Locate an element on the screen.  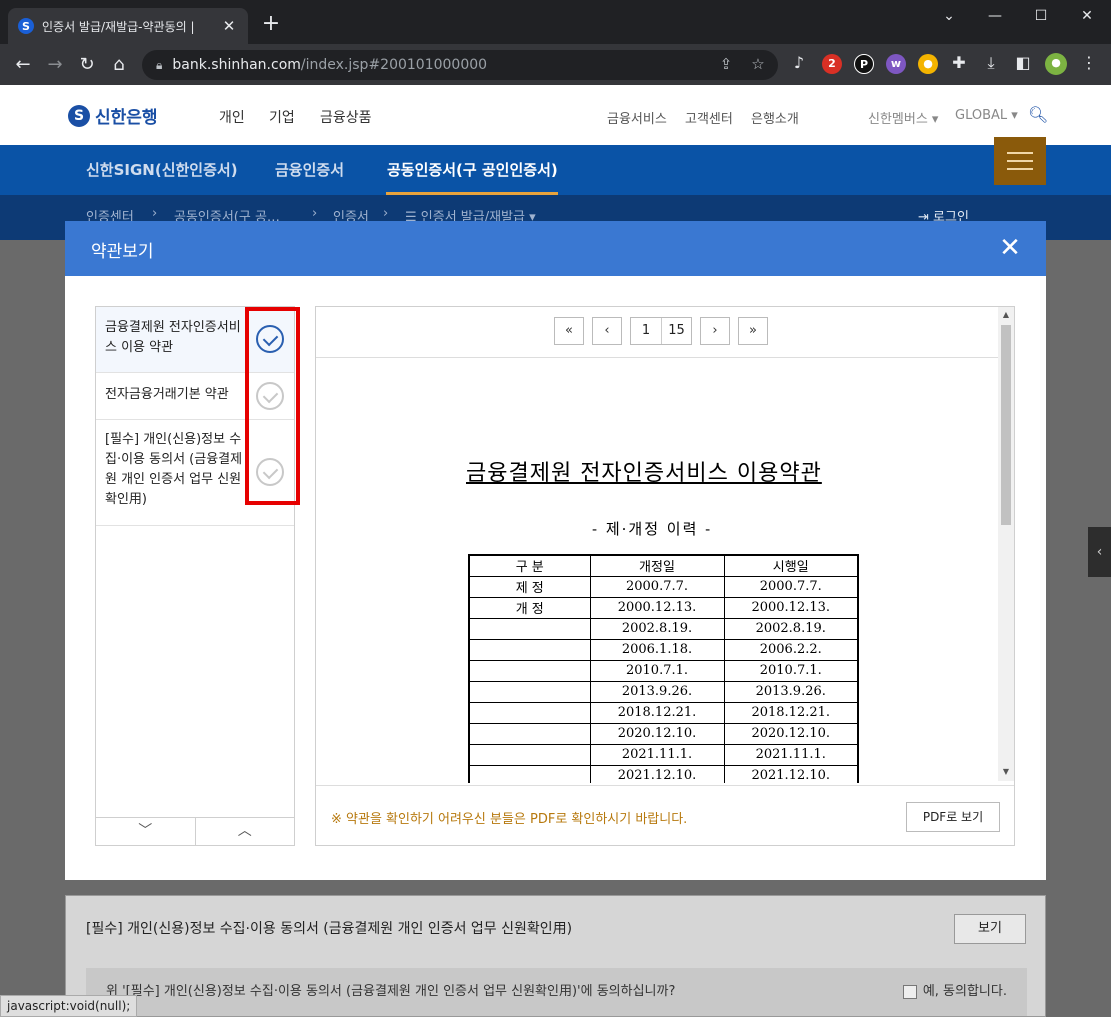
forward-icon: → is located at coordinates (55, 65).